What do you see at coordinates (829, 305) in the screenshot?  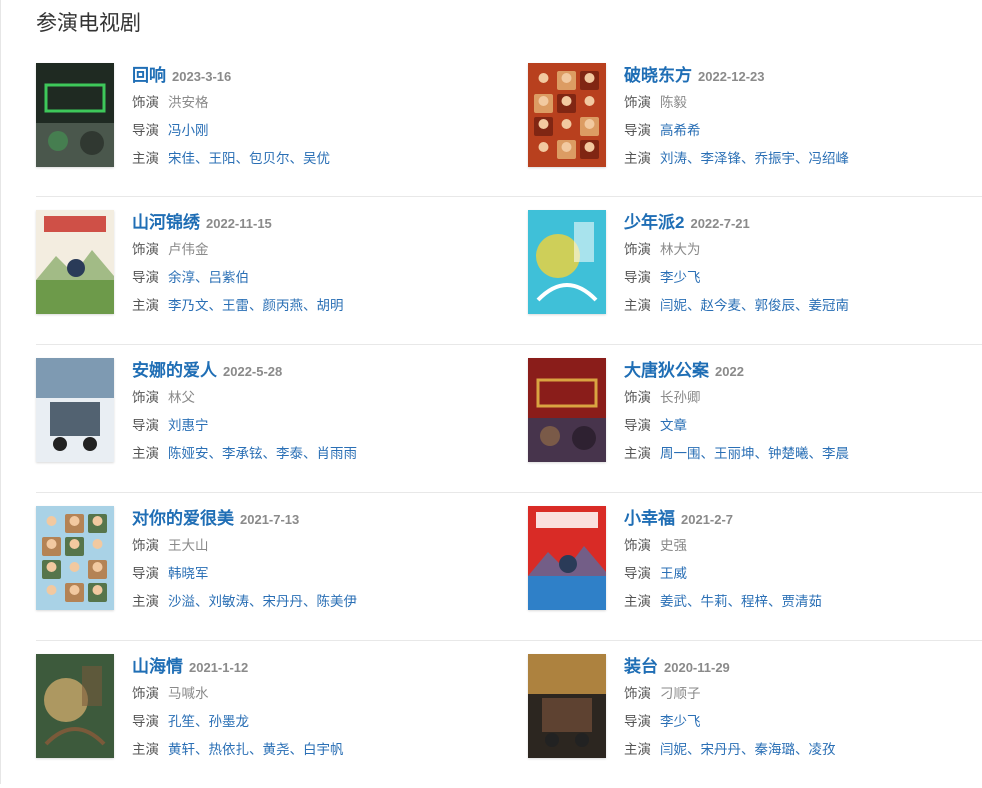 I see `star-link: 姜冠南` at bounding box center [829, 305].